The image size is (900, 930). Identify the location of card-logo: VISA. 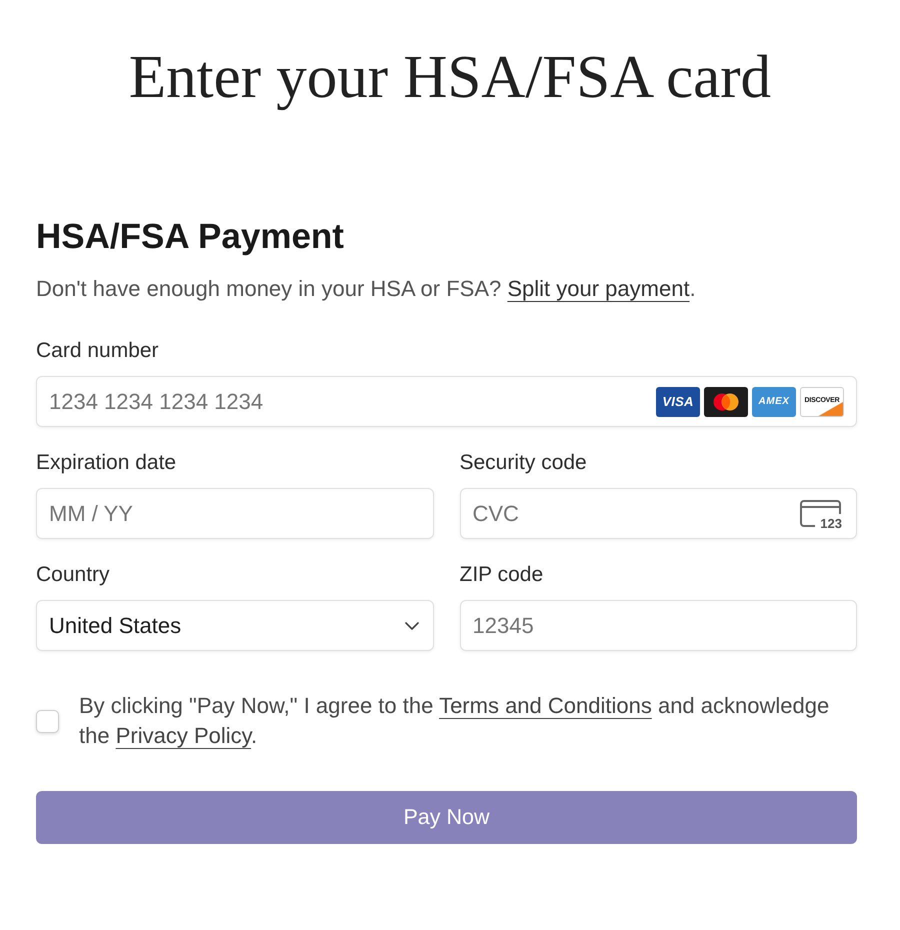
(678, 401).